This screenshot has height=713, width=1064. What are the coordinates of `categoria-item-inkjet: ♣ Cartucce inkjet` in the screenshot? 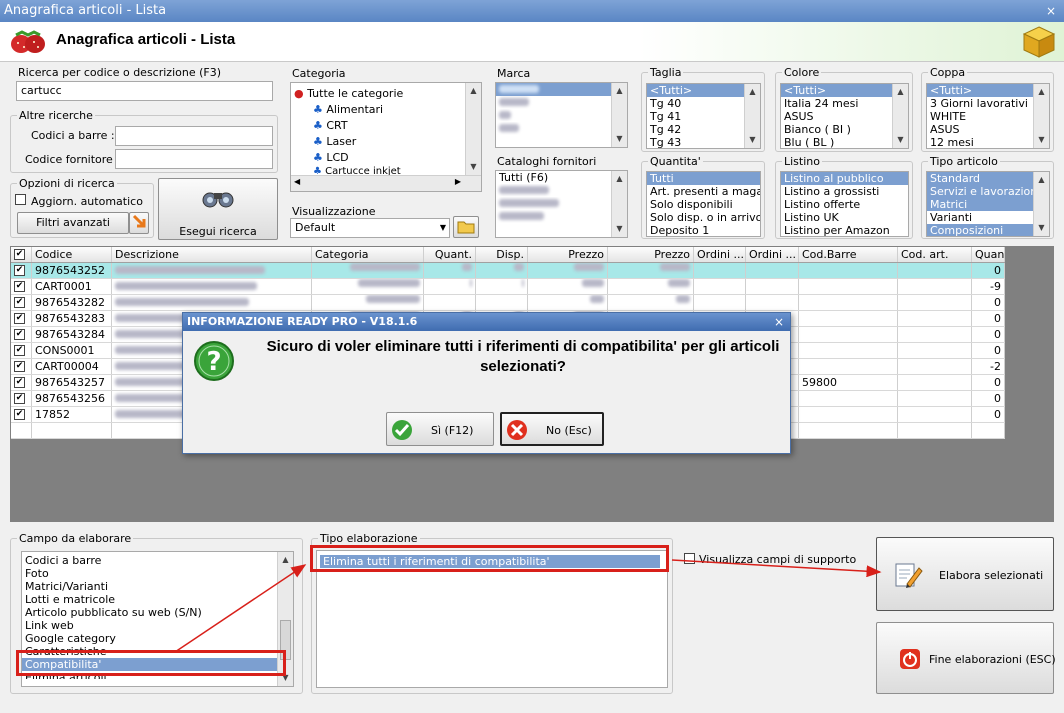 It's located at (357, 170).